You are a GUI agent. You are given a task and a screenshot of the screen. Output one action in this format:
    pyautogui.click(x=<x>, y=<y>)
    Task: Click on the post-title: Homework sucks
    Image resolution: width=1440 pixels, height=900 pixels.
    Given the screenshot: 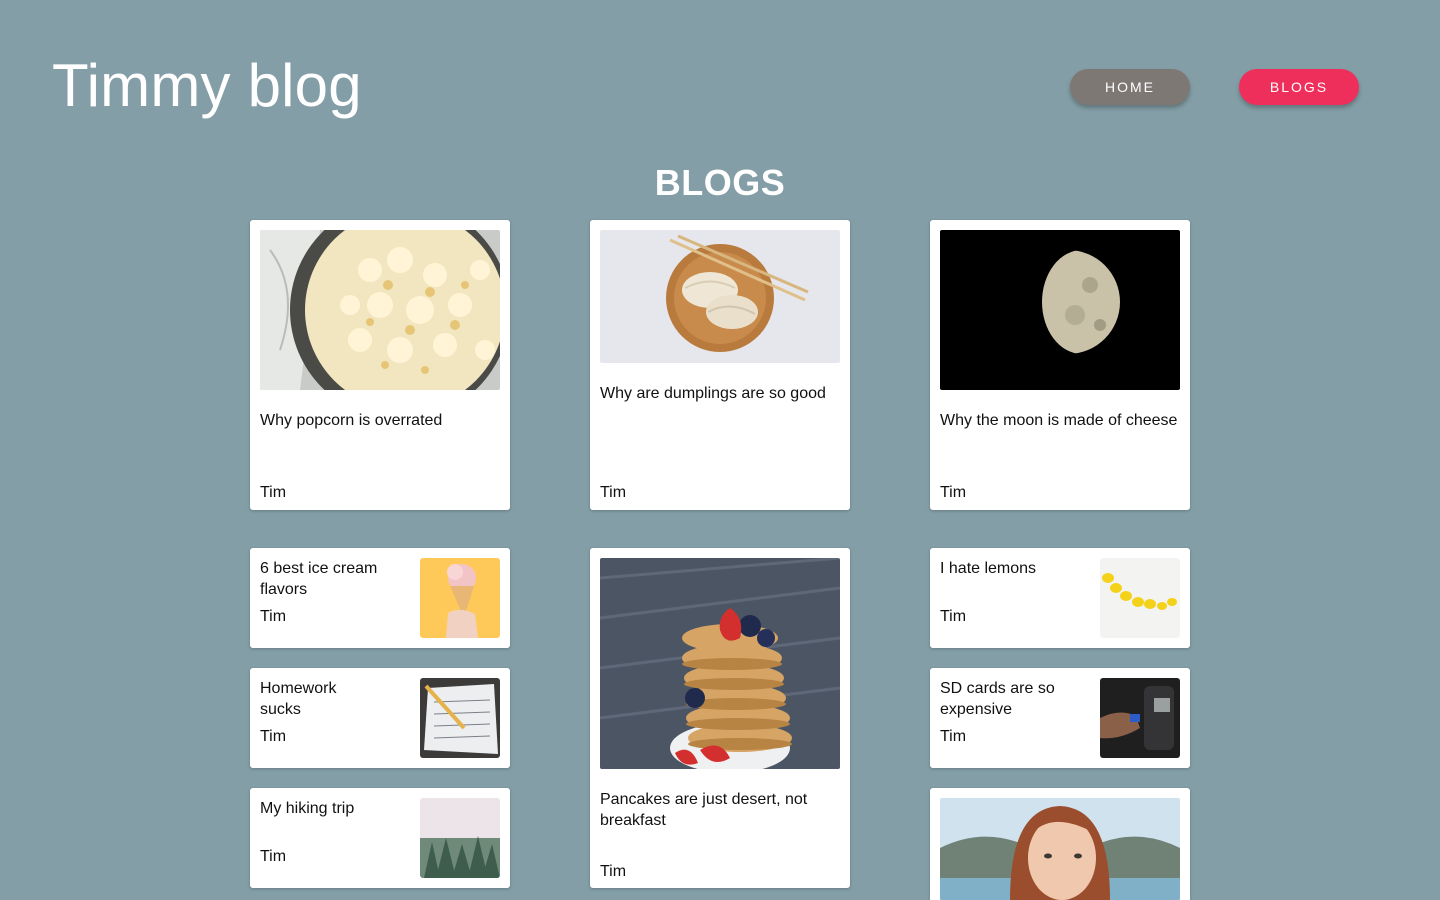 What is the action you would take?
    pyautogui.click(x=305, y=699)
    